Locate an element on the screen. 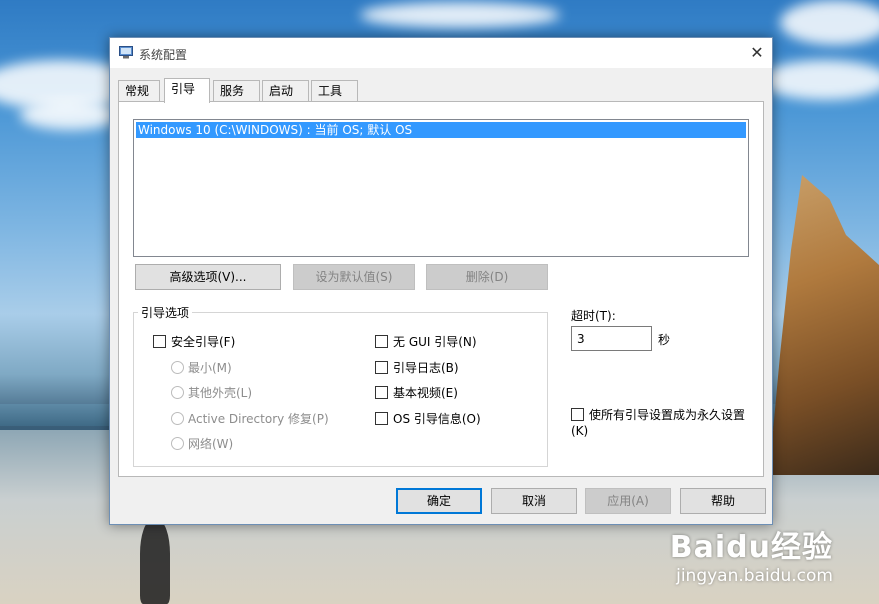 This screenshot has width=879, height=604. make-permanent-checkbox: 使所有引导设置成为永久设置(K) is located at coordinates (661, 423).